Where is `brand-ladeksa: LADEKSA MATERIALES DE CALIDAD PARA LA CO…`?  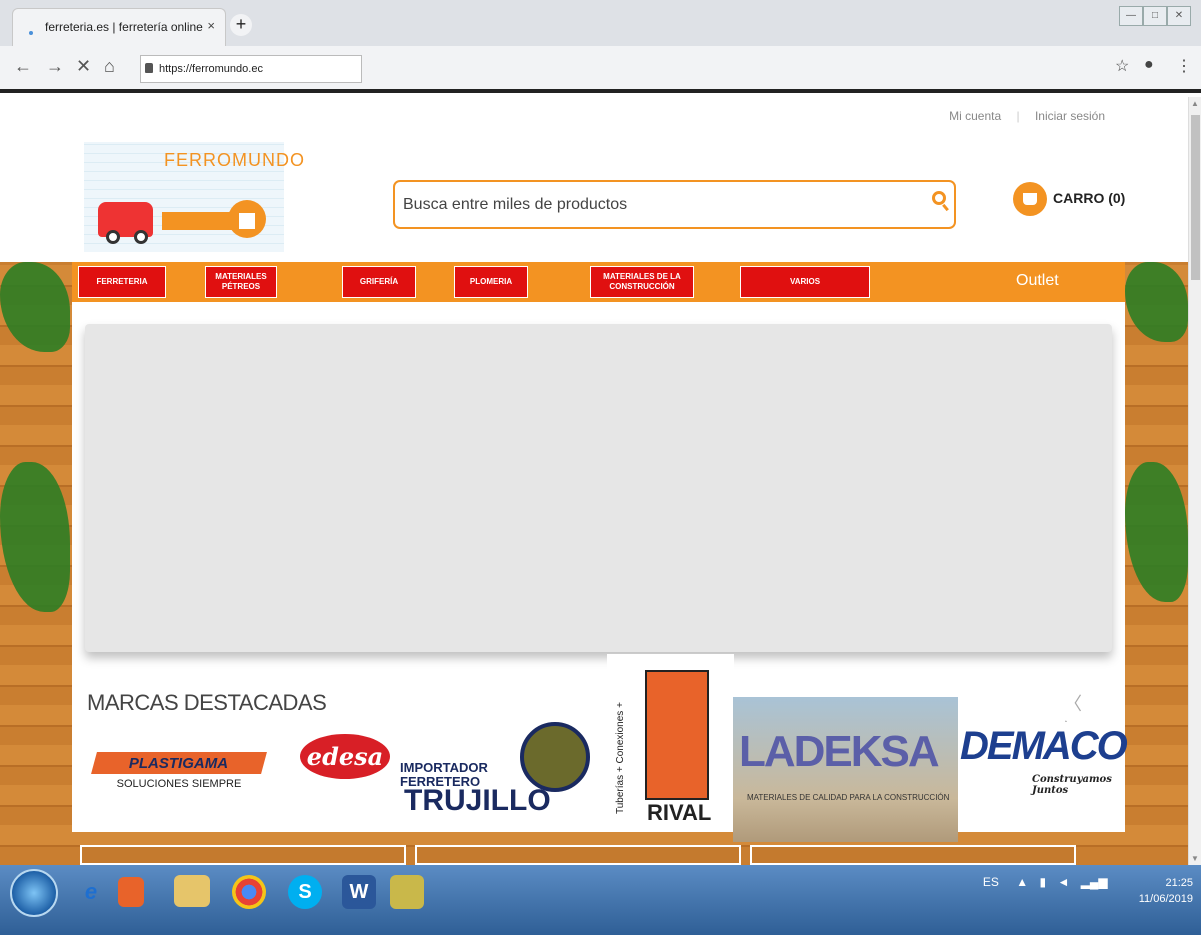
brand-ladeksa: LADEKSA MATERIALES DE CALIDAD PARA LA CO… is located at coordinates (845, 769).